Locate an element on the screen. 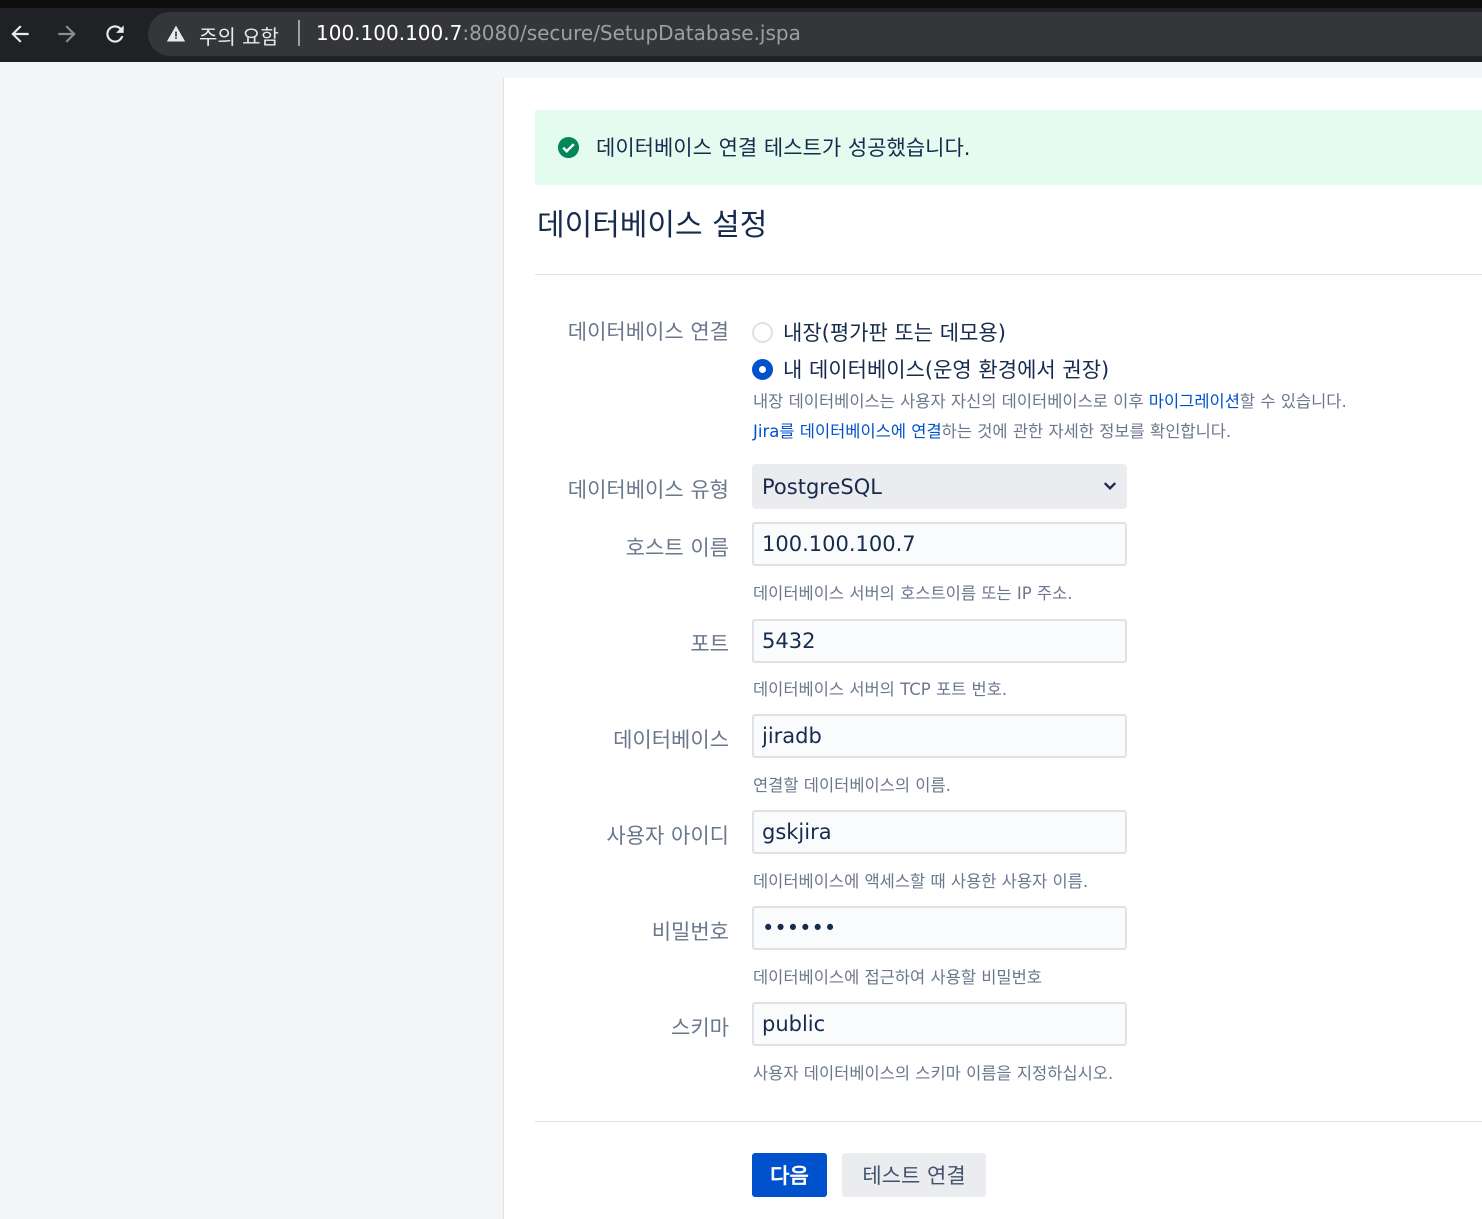 The height and width of the screenshot is (1219, 1482). hostname-input is located at coordinates (939, 544).